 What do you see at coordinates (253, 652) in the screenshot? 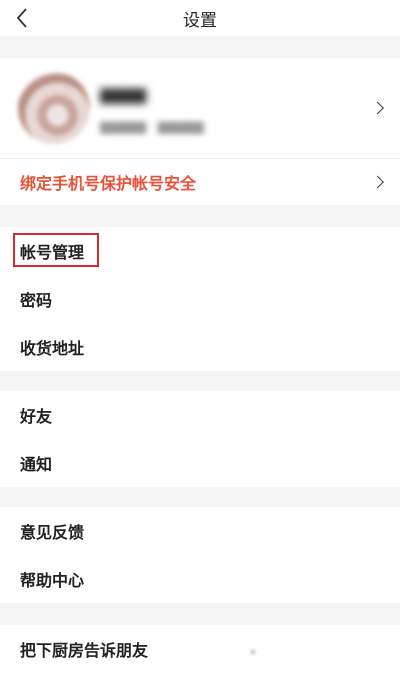
I see `share-dot-icon` at bounding box center [253, 652].